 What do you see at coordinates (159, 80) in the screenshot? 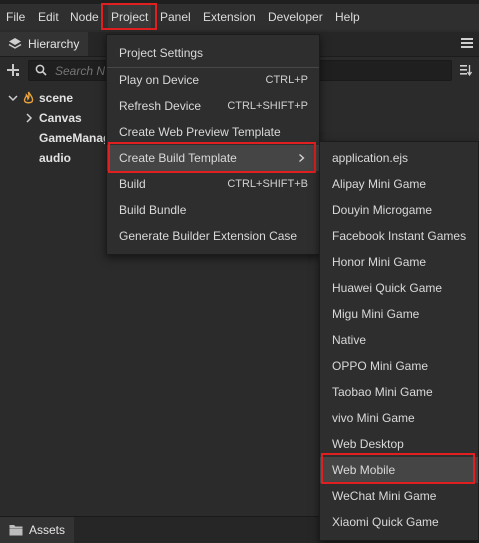
I see `menu-item-label: Play on Device` at bounding box center [159, 80].